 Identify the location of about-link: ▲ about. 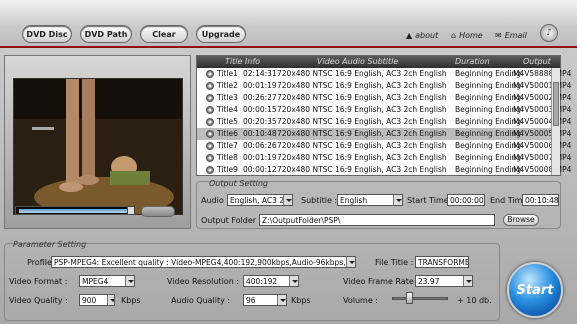
(422, 35).